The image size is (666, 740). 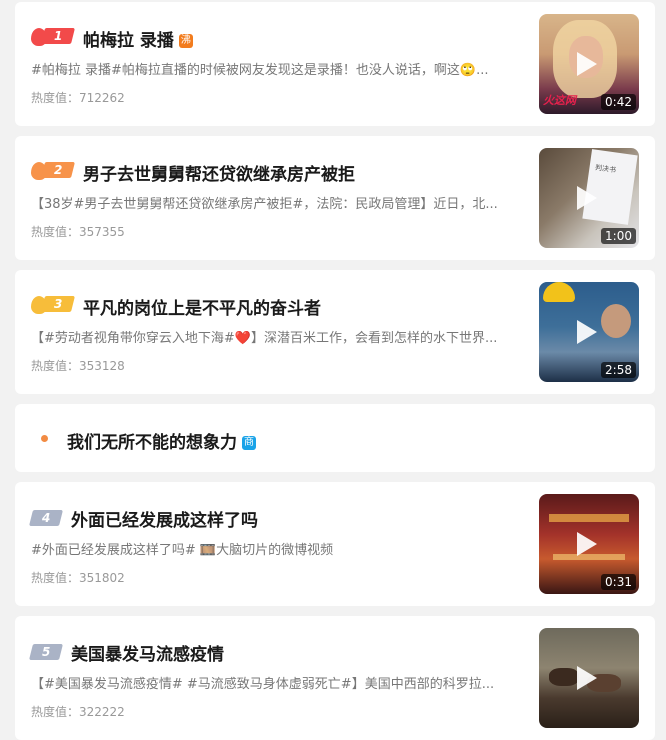 I want to click on heat-value: 热度值：357355, so click(x=78, y=232).